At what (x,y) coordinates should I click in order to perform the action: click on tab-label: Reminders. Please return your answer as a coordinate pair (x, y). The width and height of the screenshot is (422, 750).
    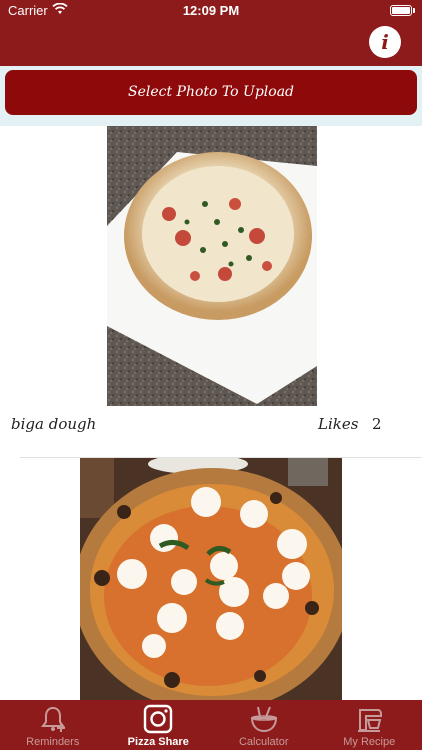
    Looking at the image, I should click on (53, 742).